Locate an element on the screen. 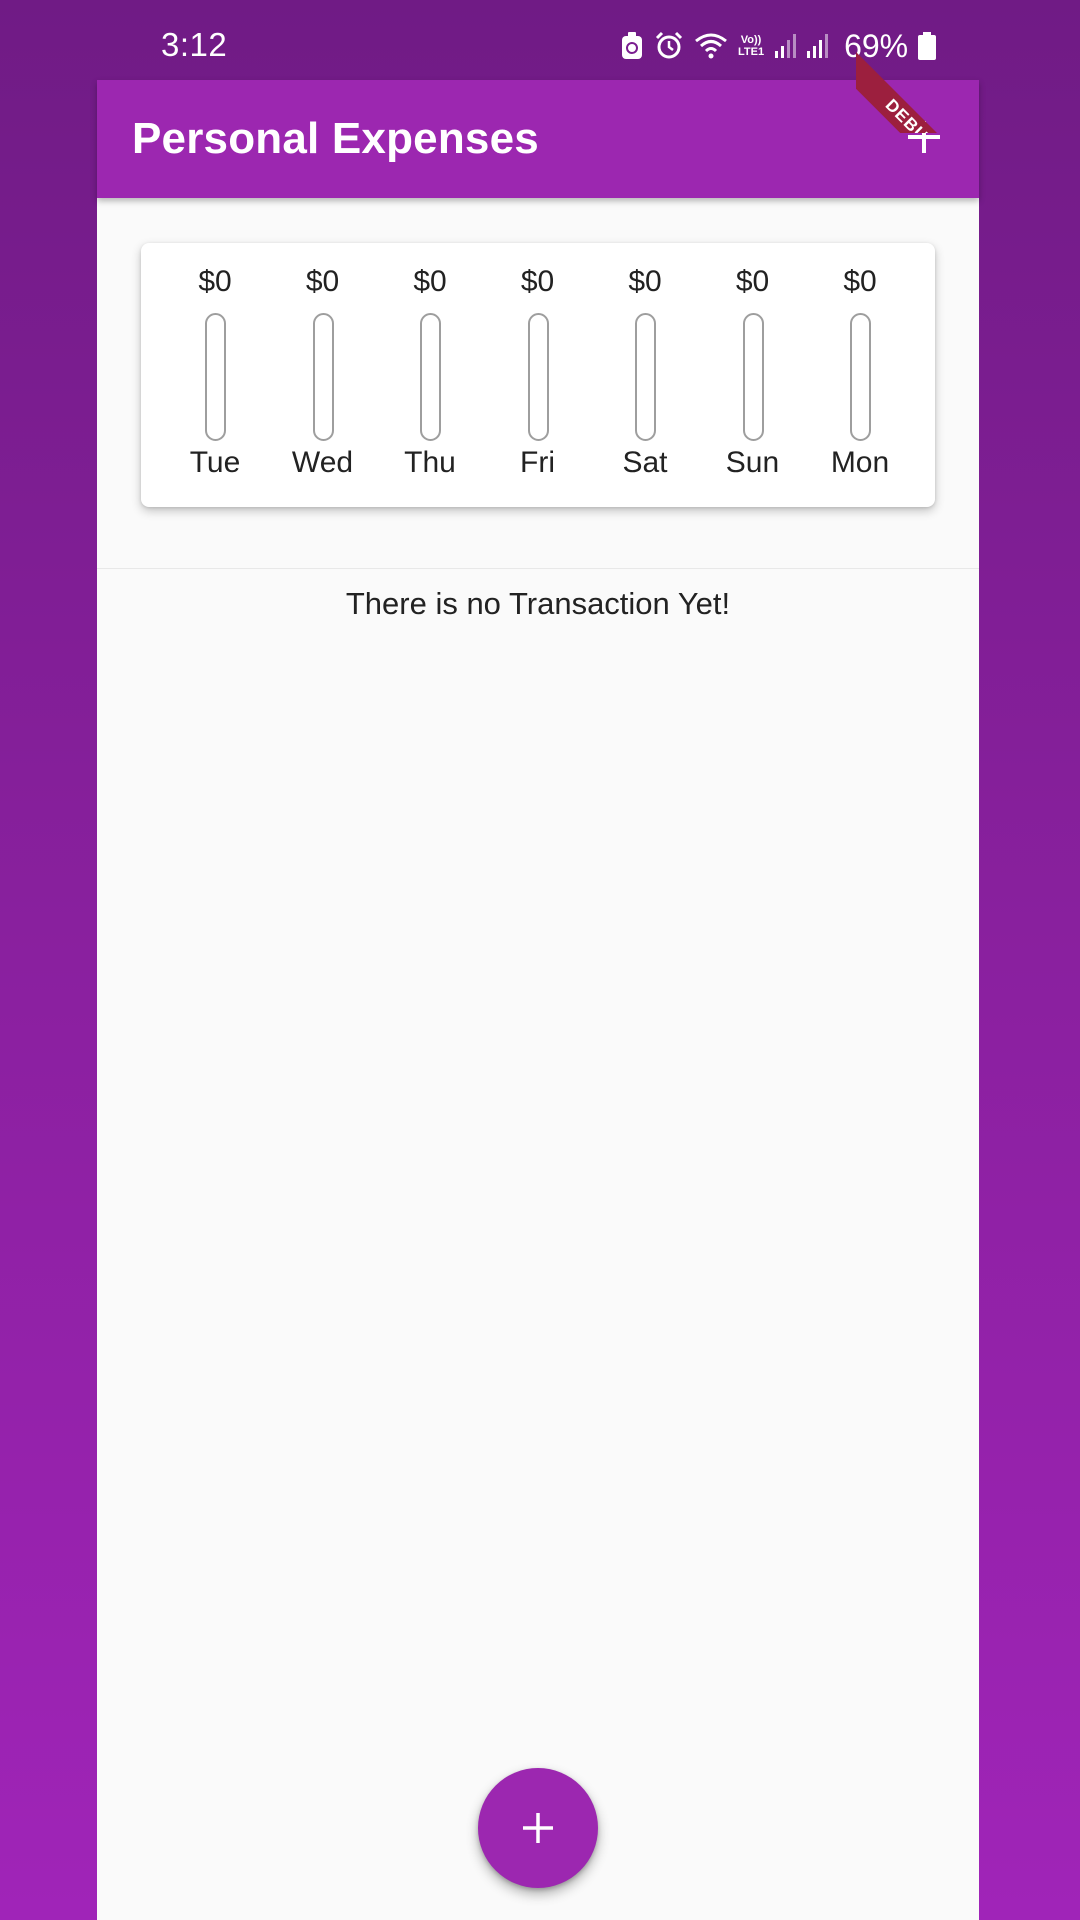 This screenshot has height=1920, width=1080. divider is located at coordinates (538, 568).